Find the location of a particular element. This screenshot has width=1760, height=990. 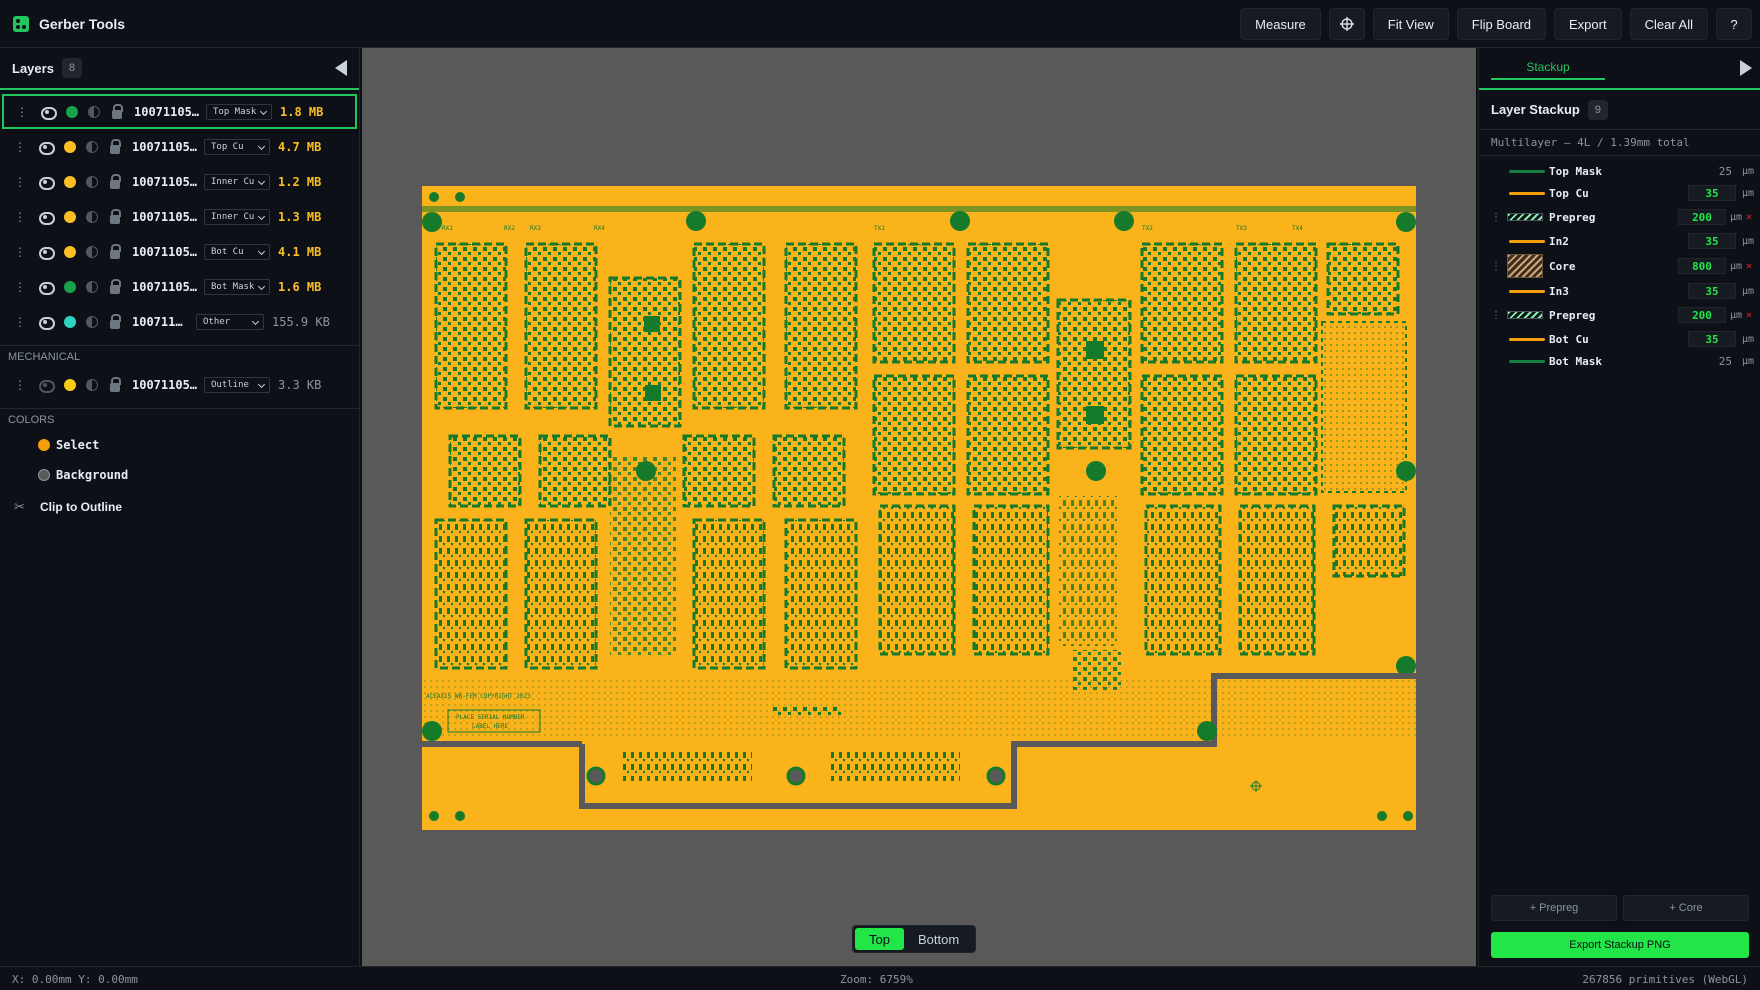

layer-type-select: Top Cu is located at coordinates (237, 146).